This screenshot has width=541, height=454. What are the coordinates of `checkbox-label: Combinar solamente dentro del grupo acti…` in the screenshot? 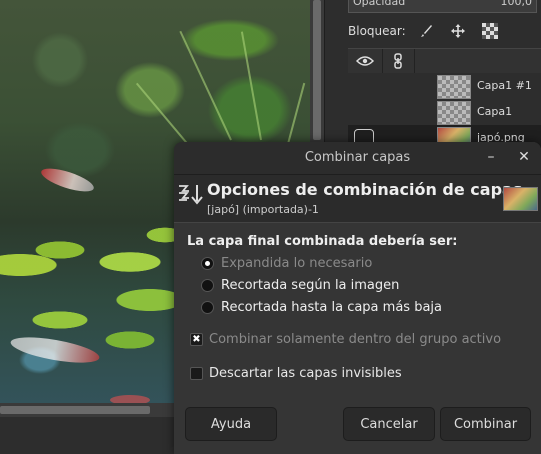 It's located at (355, 339).